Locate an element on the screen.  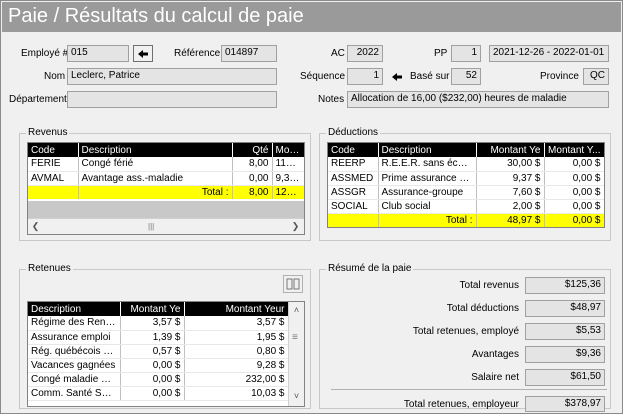
cell-amount-ye: 9,37 $ is located at coordinates (510, 178).